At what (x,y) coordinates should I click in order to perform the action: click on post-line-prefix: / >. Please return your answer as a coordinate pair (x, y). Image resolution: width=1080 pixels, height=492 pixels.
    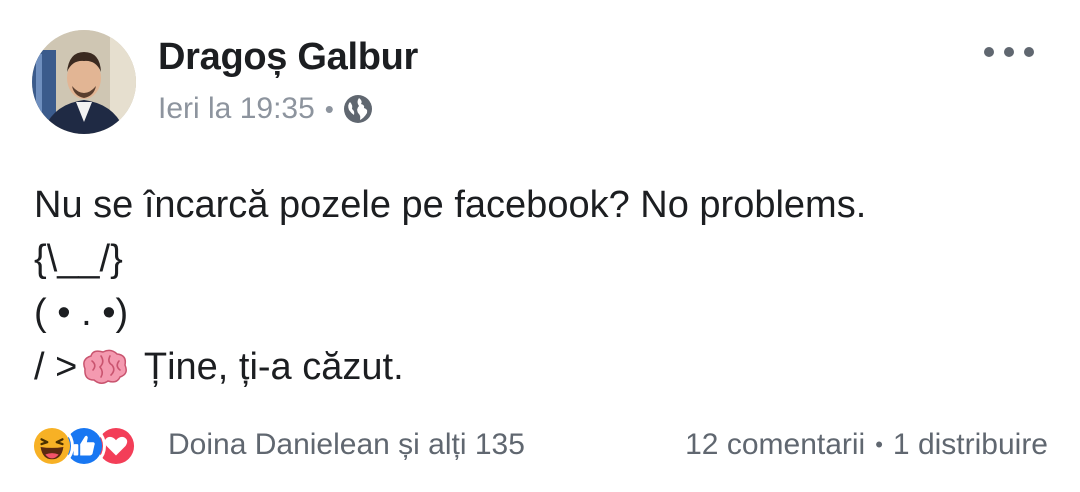
    Looking at the image, I should click on (56, 367).